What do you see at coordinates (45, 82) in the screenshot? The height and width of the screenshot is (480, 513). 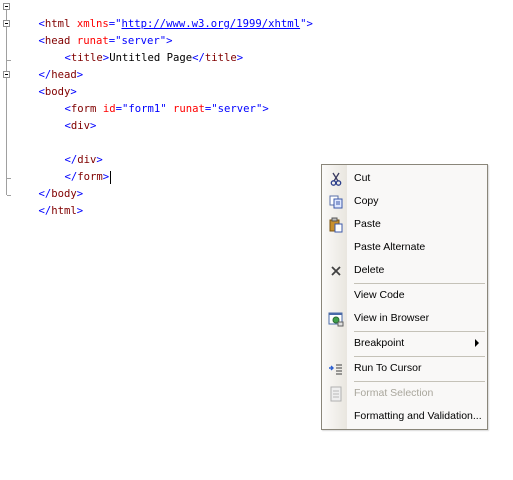 I see `code-line: <body>` at bounding box center [45, 82].